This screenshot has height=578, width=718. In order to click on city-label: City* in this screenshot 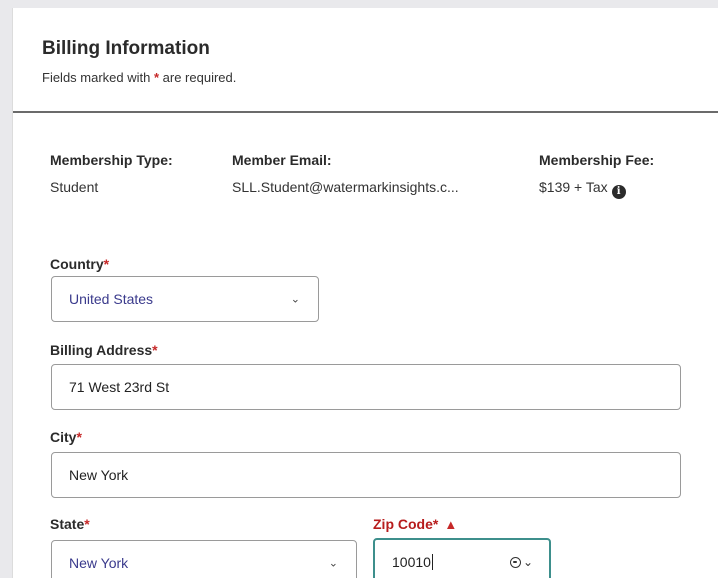, I will do `click(66, 437)`.